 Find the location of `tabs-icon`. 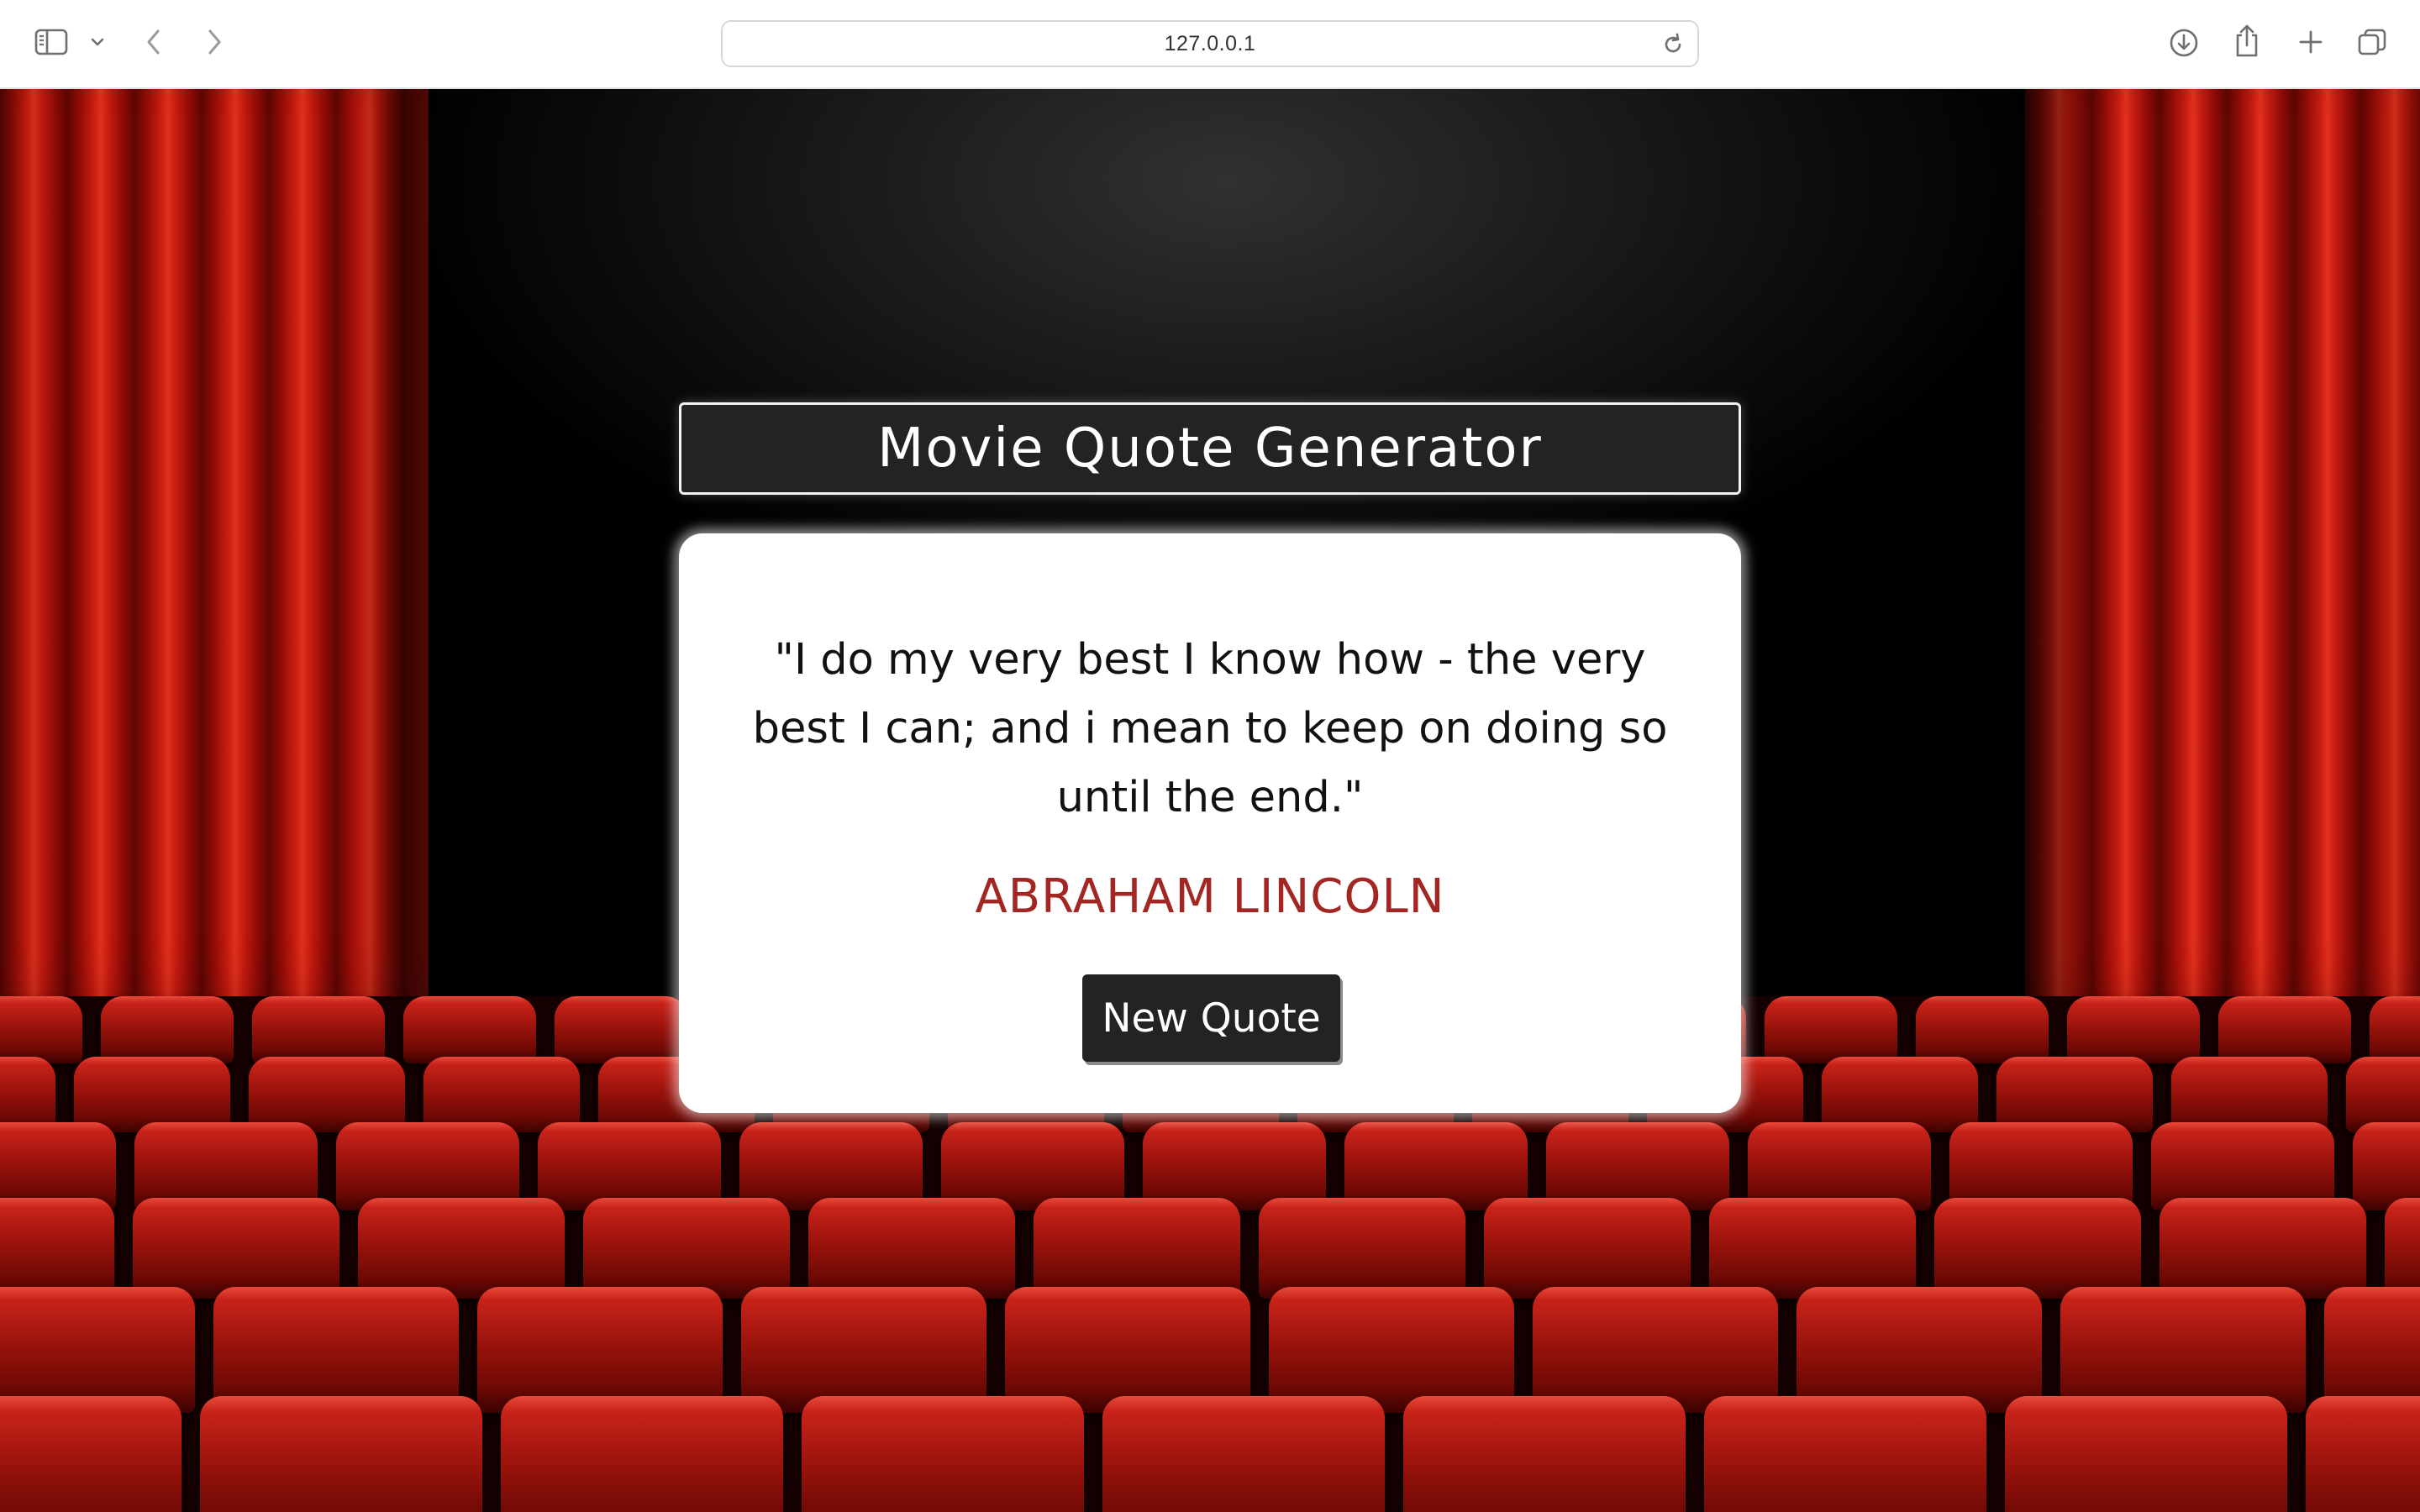

tabs-icon is located at coordinates (2372, 42).